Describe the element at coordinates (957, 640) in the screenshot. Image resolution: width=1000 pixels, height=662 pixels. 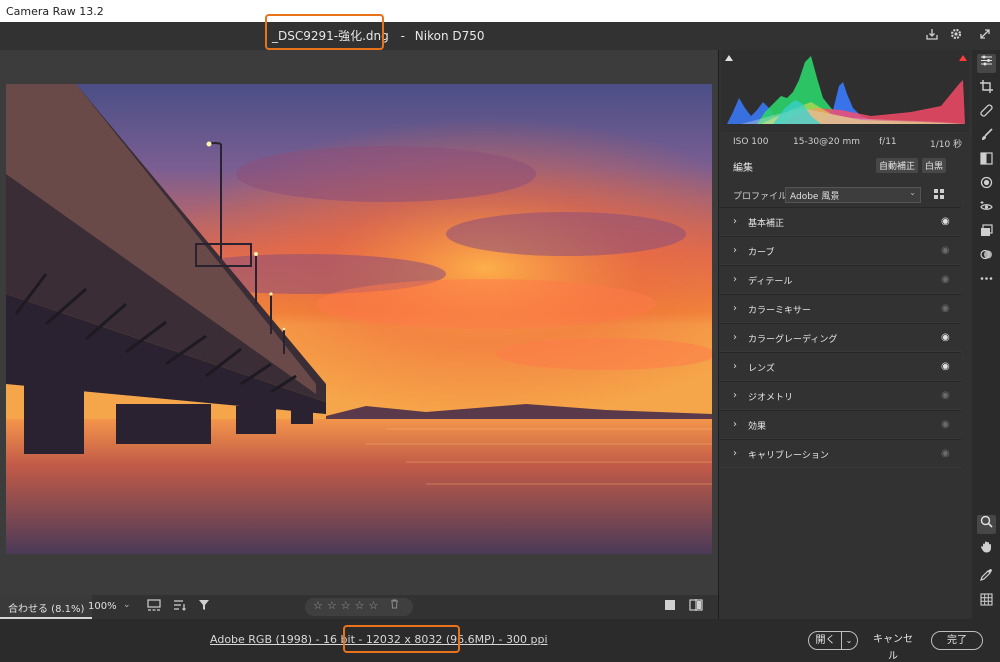
I see `done-button: 完了` at that location.